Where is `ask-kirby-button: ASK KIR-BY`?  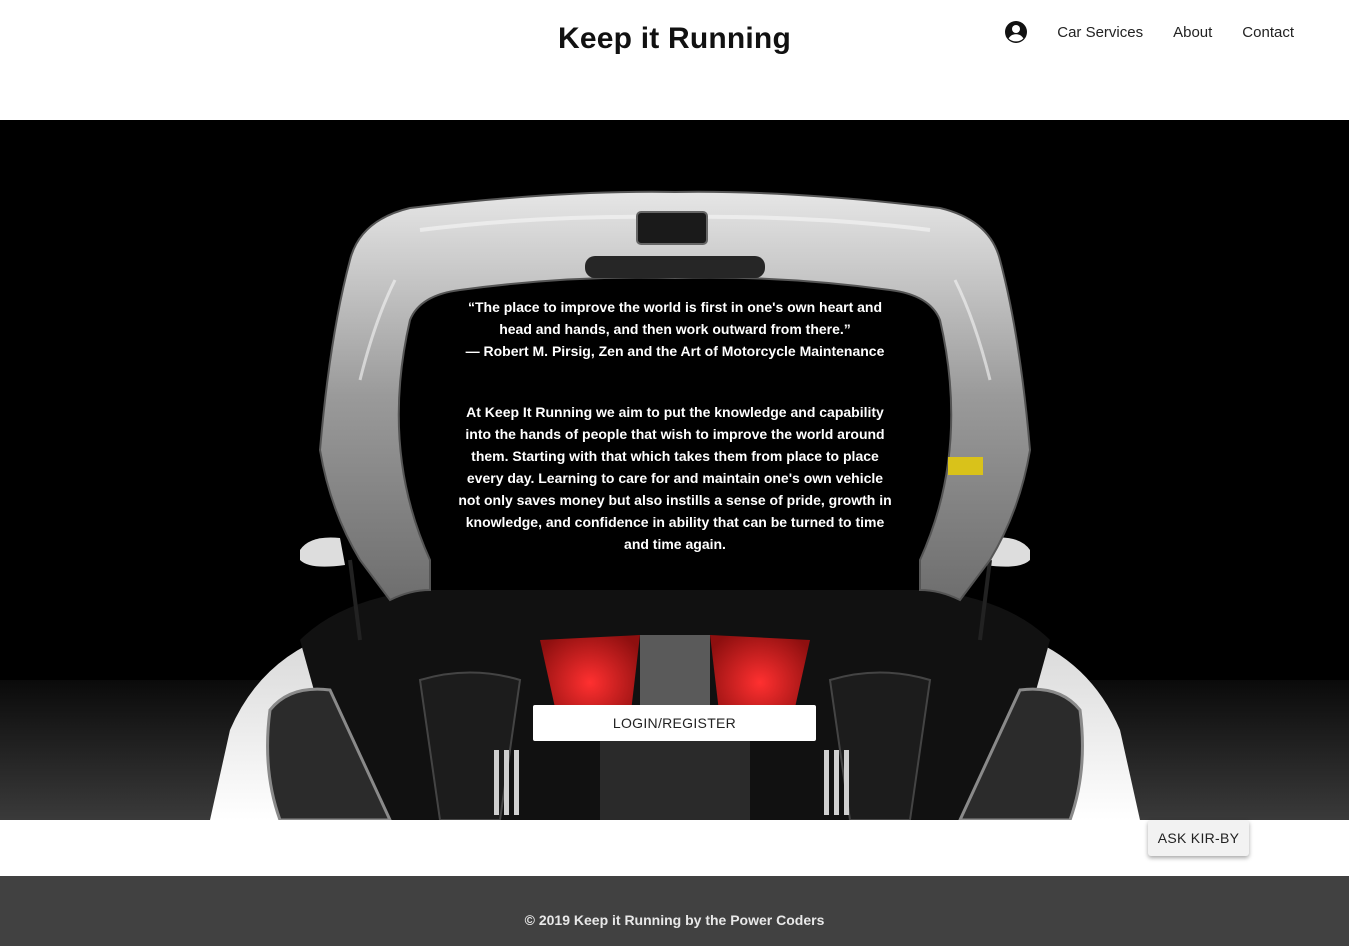 ask-kirby-button: ASK KIR-BY is located at coordinates (1198, 838).